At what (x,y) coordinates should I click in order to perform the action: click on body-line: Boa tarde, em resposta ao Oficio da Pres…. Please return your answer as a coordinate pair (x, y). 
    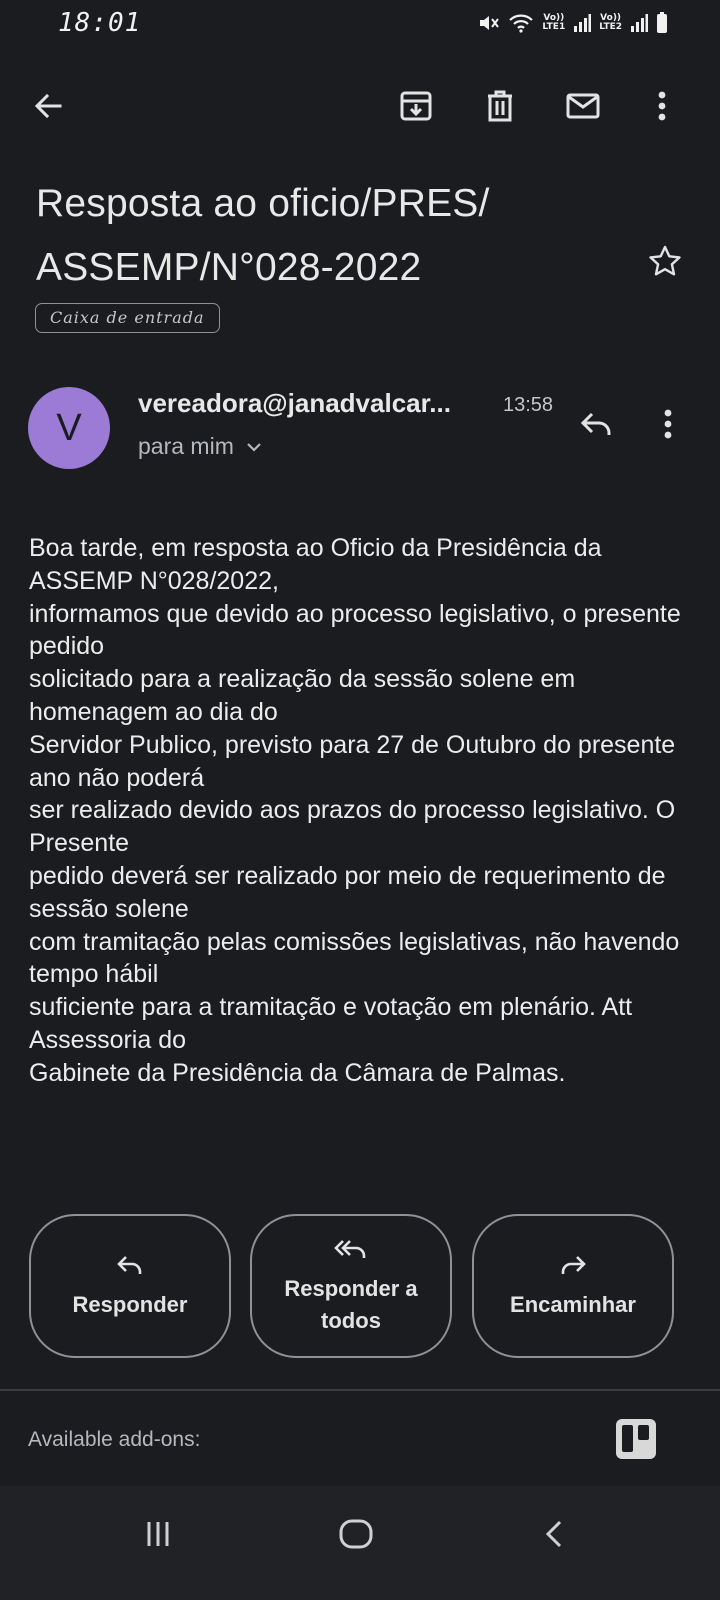
    Looking at the image, I should click on (315, 564).